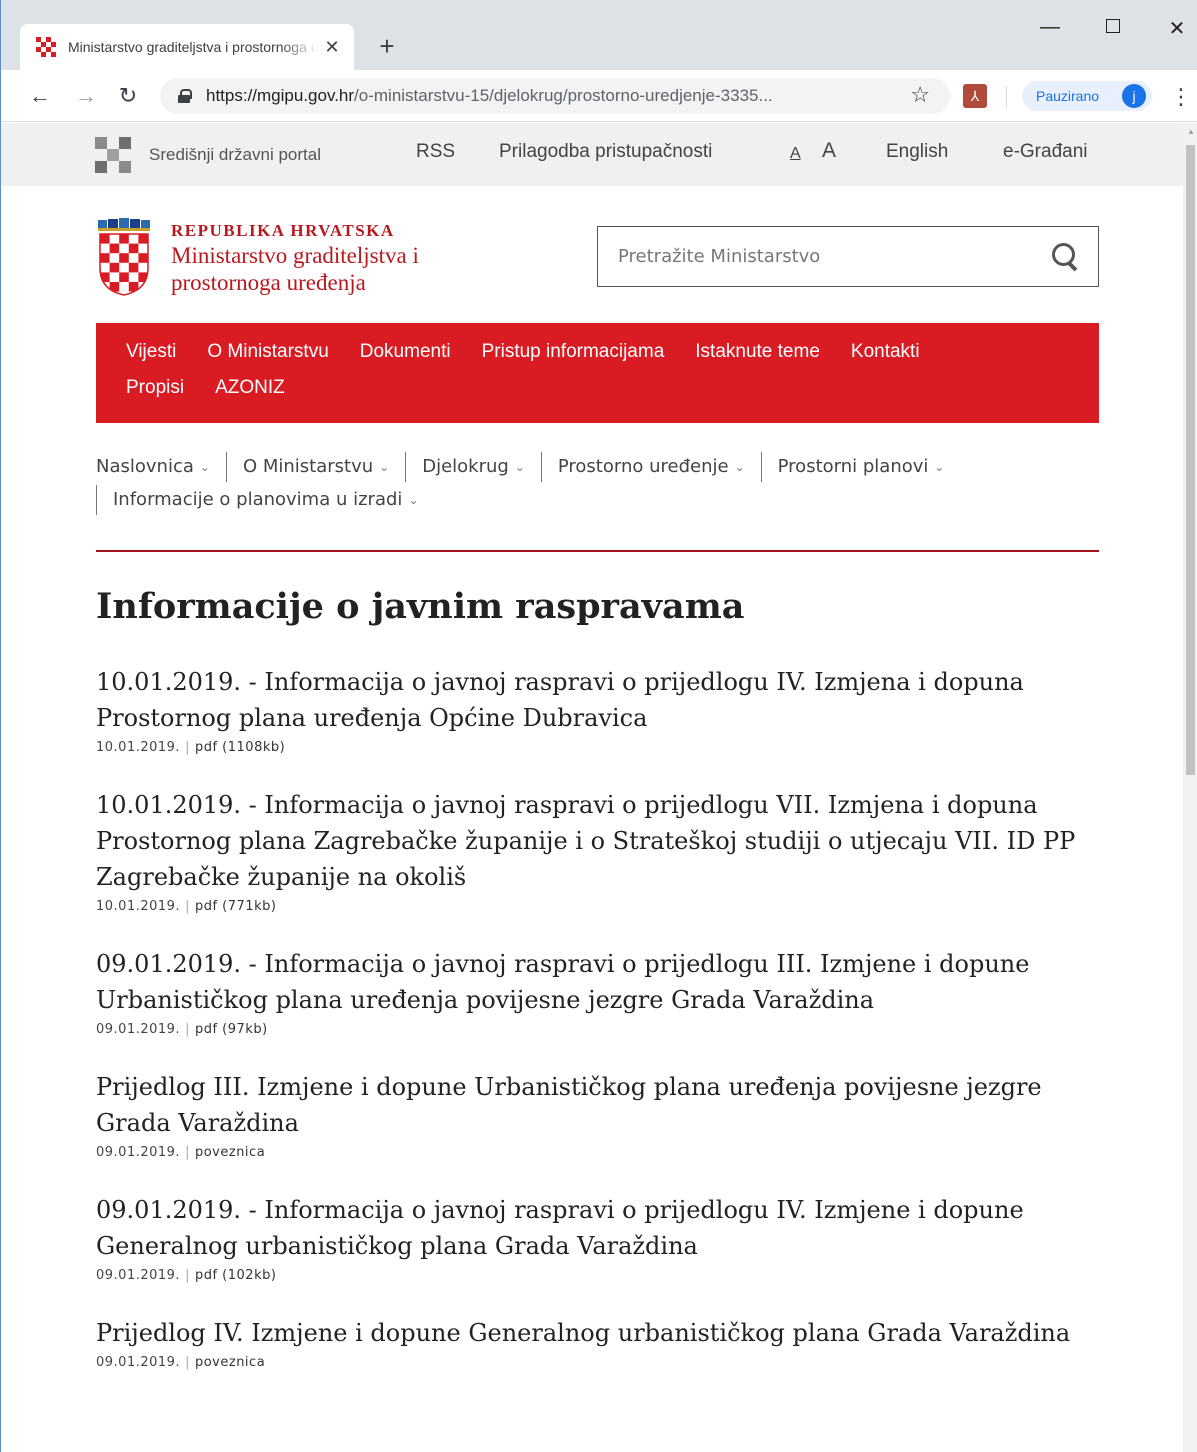 The image size is (1197, 1452). I want to click on page-title: Informacije o javnim raspravama, so click(420, 606).